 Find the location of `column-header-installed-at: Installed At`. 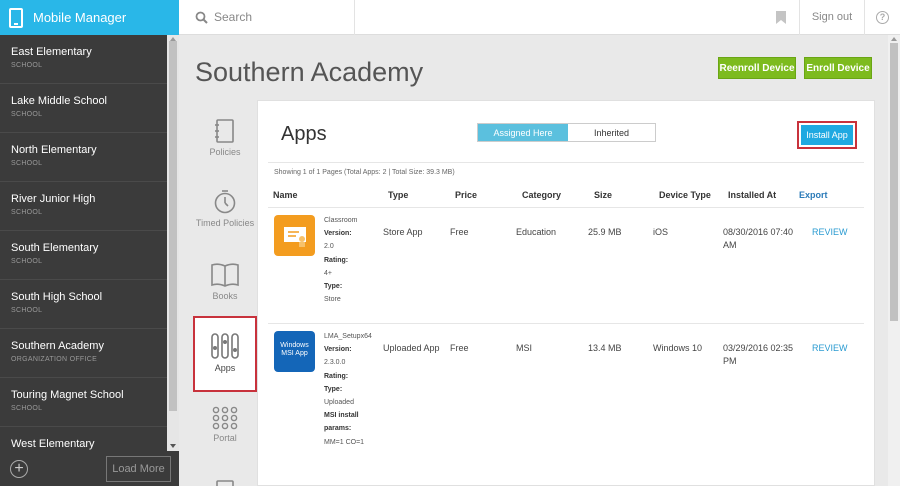

column-header-installed-at: Installed At is located at coordinates (752, 195).